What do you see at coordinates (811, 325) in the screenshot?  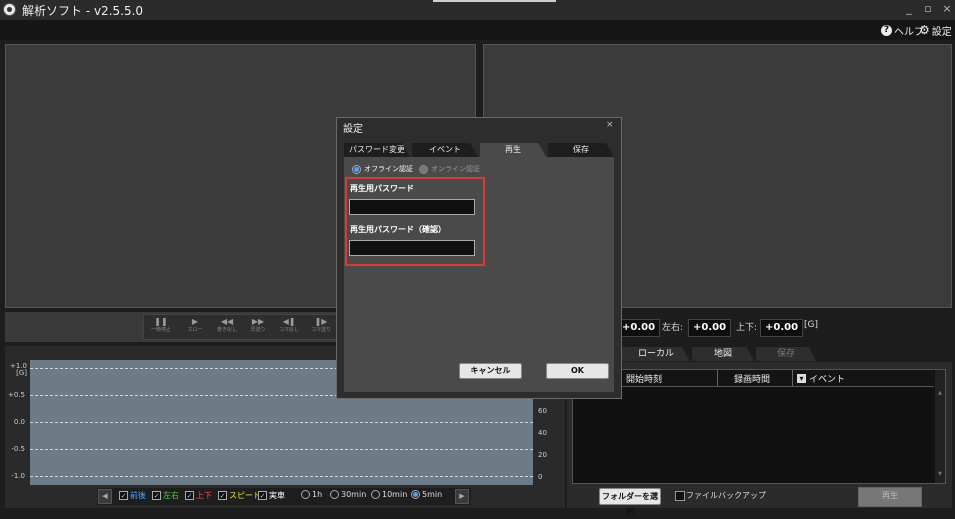 I see `g-unit-label: [G]` at bounding box center [811, 325].